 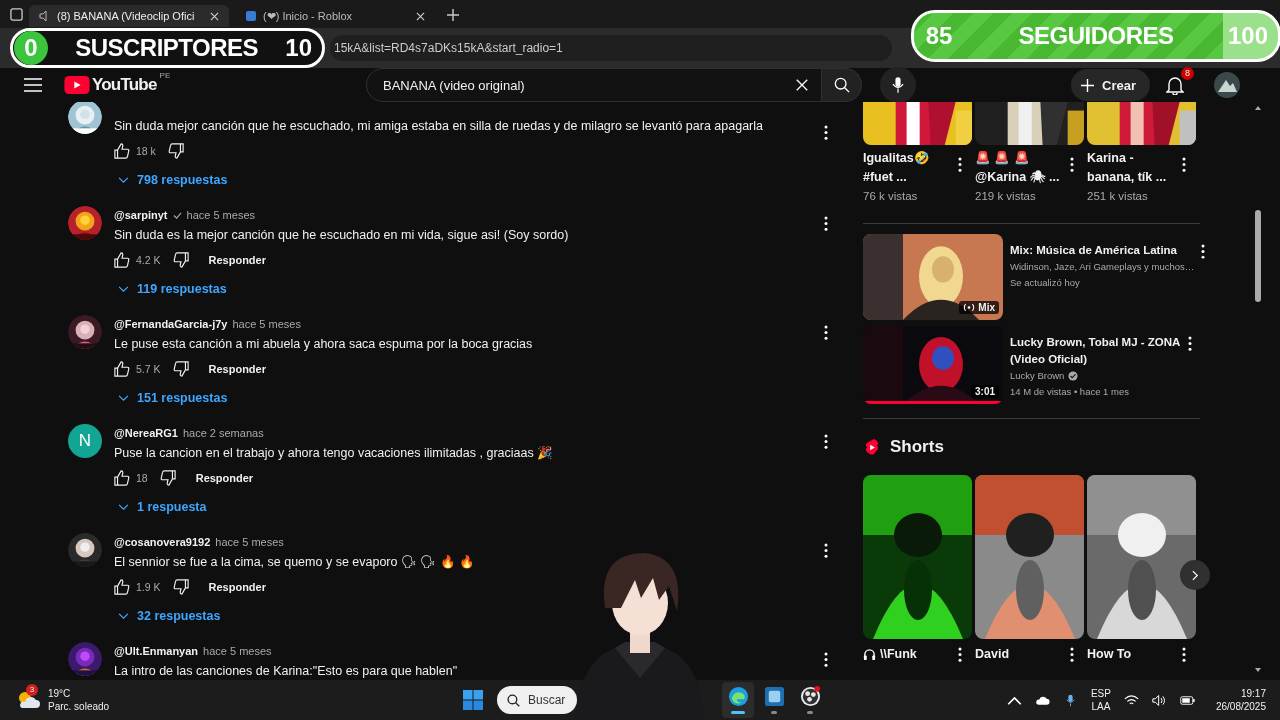 What do you see at coordinates (802, 85) in the screenshot?
I see `clear-icon` at bounding box center [802, 85].